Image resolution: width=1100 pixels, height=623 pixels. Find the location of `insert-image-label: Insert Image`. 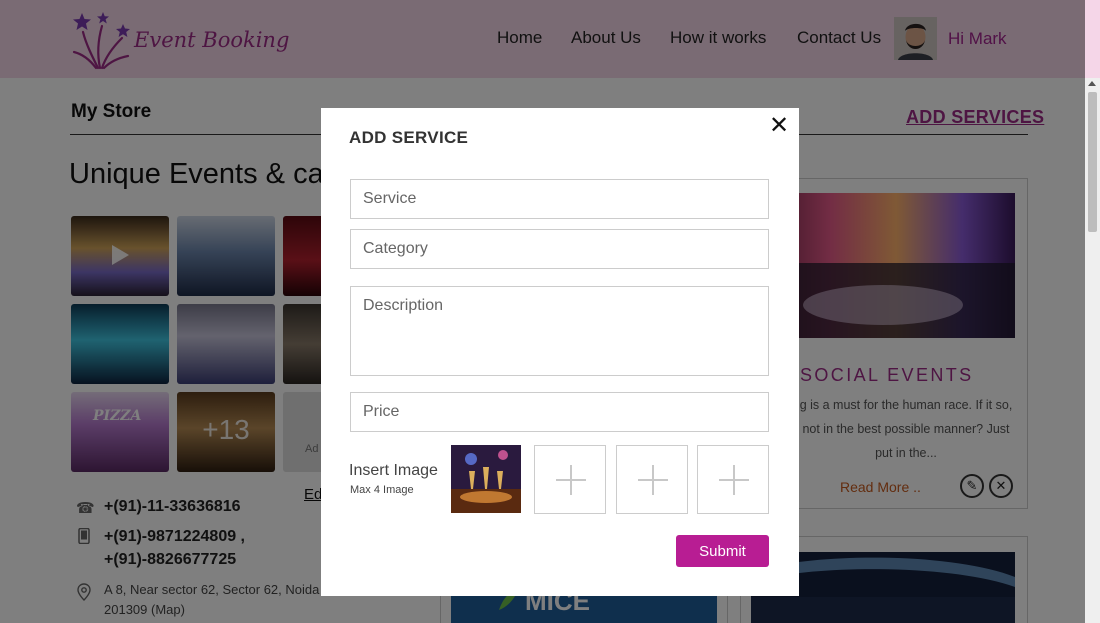

insert-image-label: Insert Image is located at coordinates (393, 470).